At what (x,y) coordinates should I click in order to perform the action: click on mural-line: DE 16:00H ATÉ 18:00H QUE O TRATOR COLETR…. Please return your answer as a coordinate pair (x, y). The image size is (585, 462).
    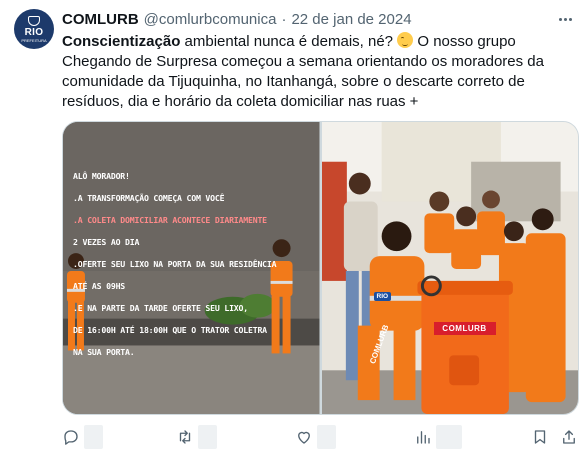
    Looking at the image, I should click on (170, 330).